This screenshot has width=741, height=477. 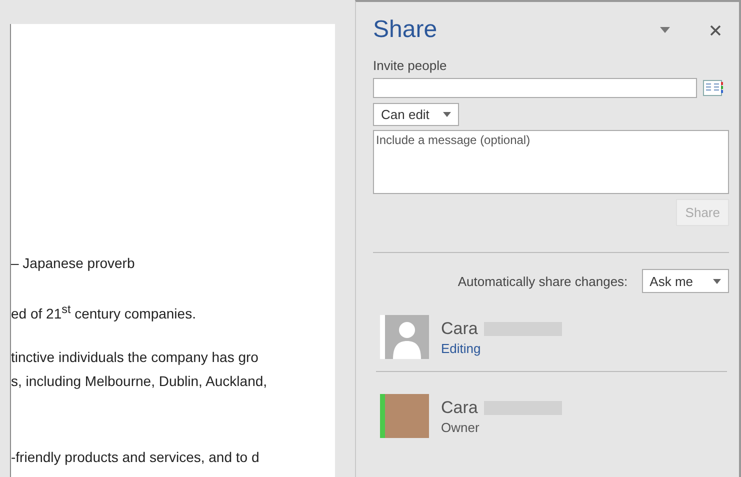 What do you see at coordinates (501, 348) in the screenshot?
I see `person-role: Editing` at bounding box center [501, 348].